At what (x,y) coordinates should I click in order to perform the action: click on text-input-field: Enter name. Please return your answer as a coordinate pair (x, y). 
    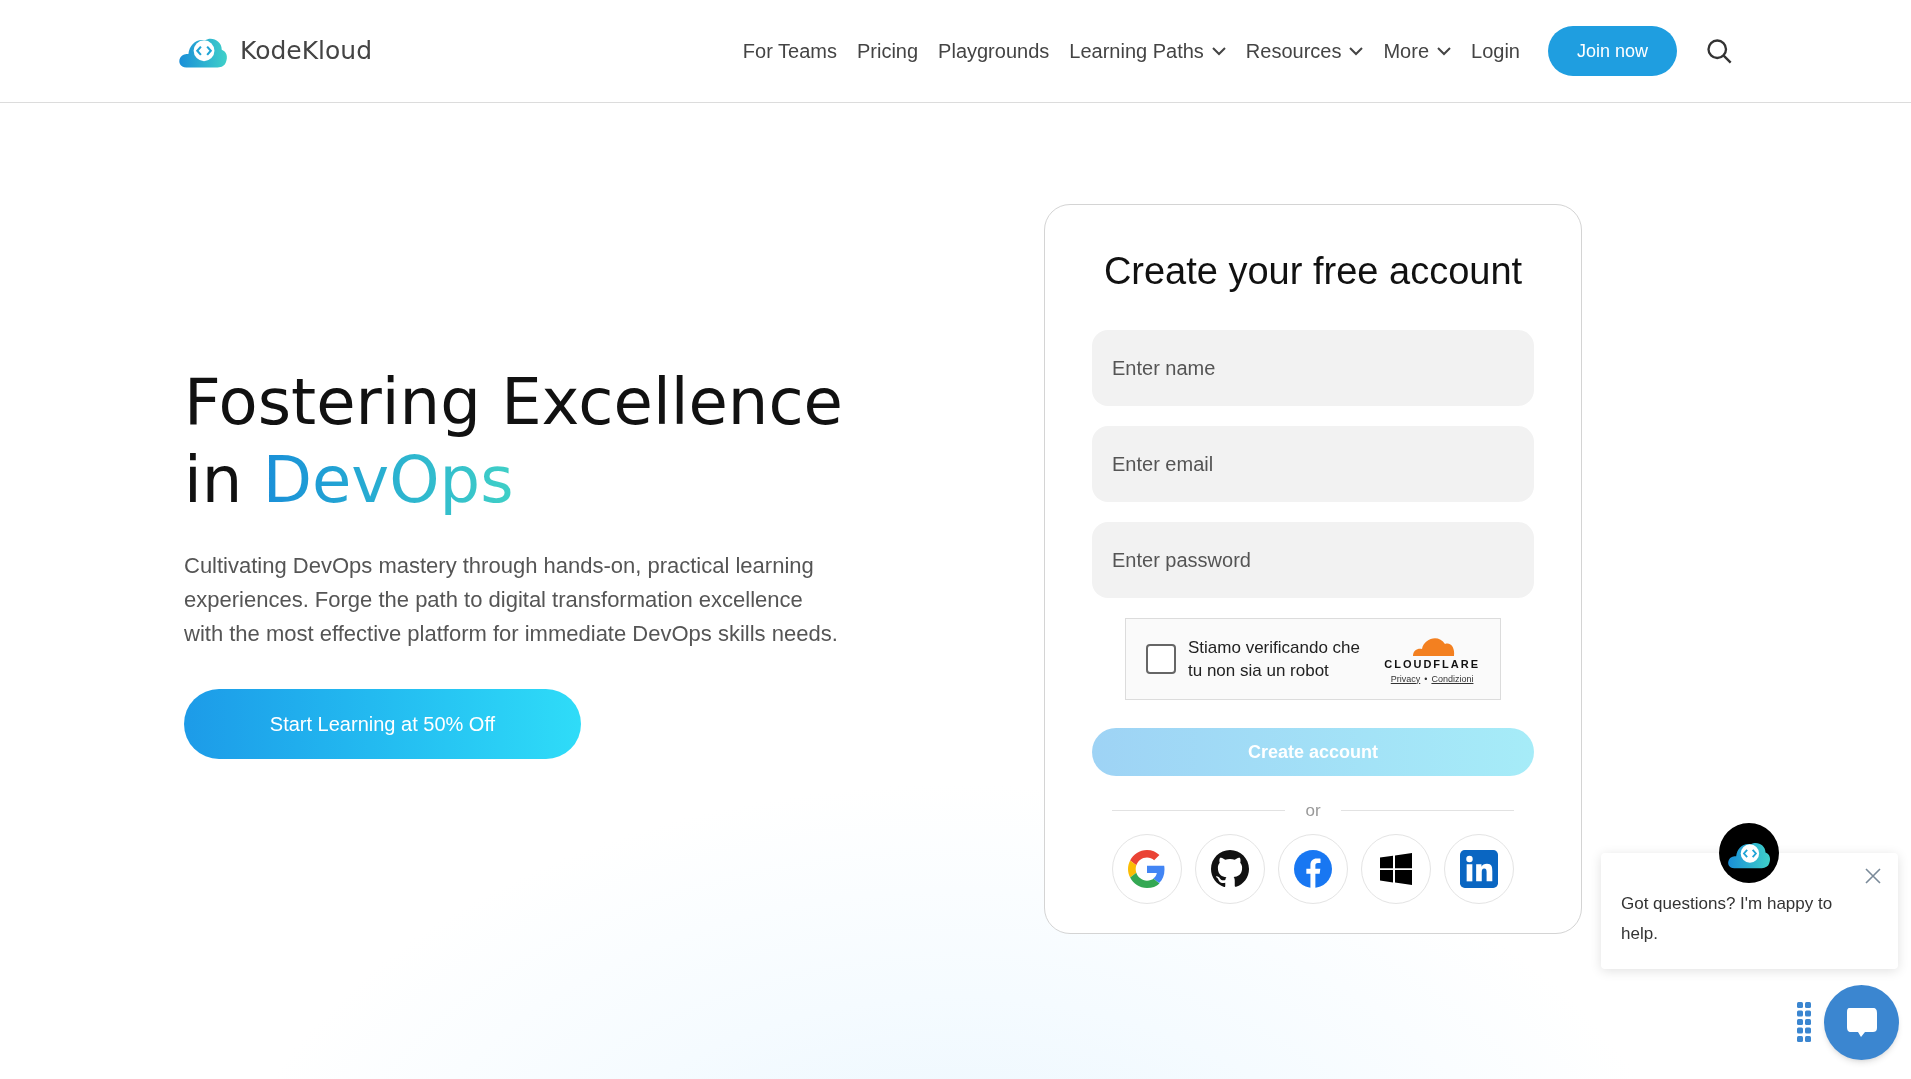
    Looking at the image, I should click on (1313, 368).